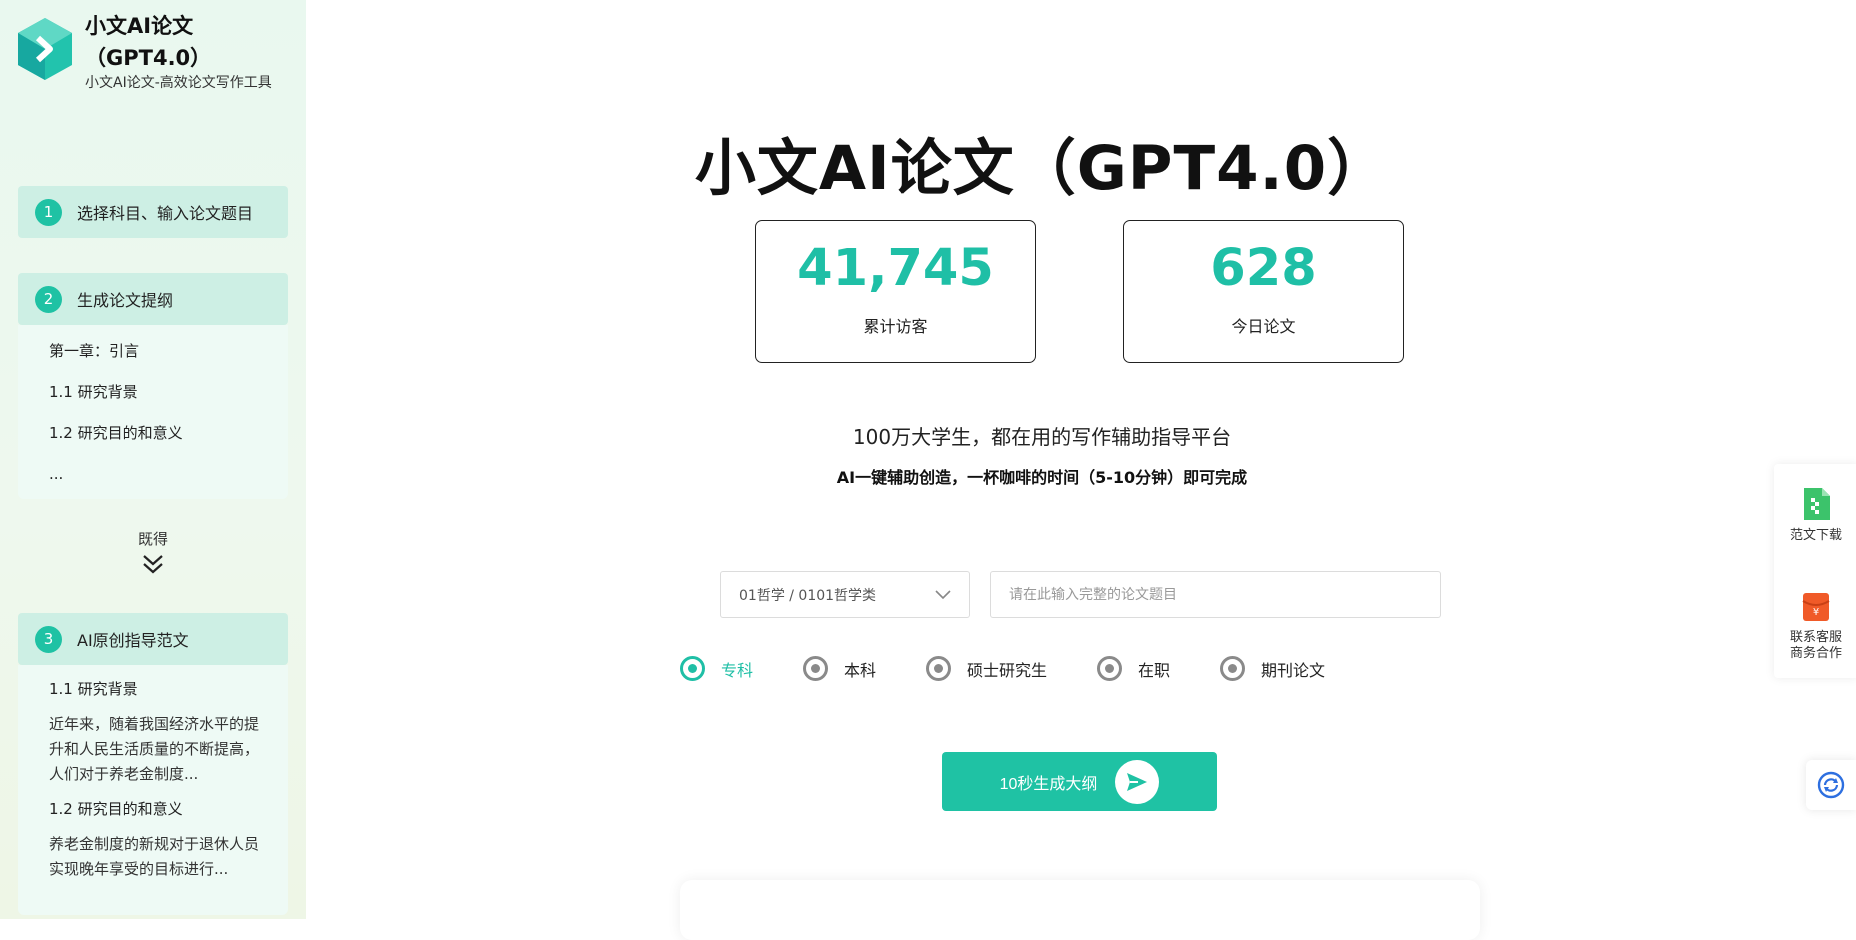 This screenshot has width=1856, height=940. I want to click on level-radio-master: 硕士研究生, so click(986, 668).